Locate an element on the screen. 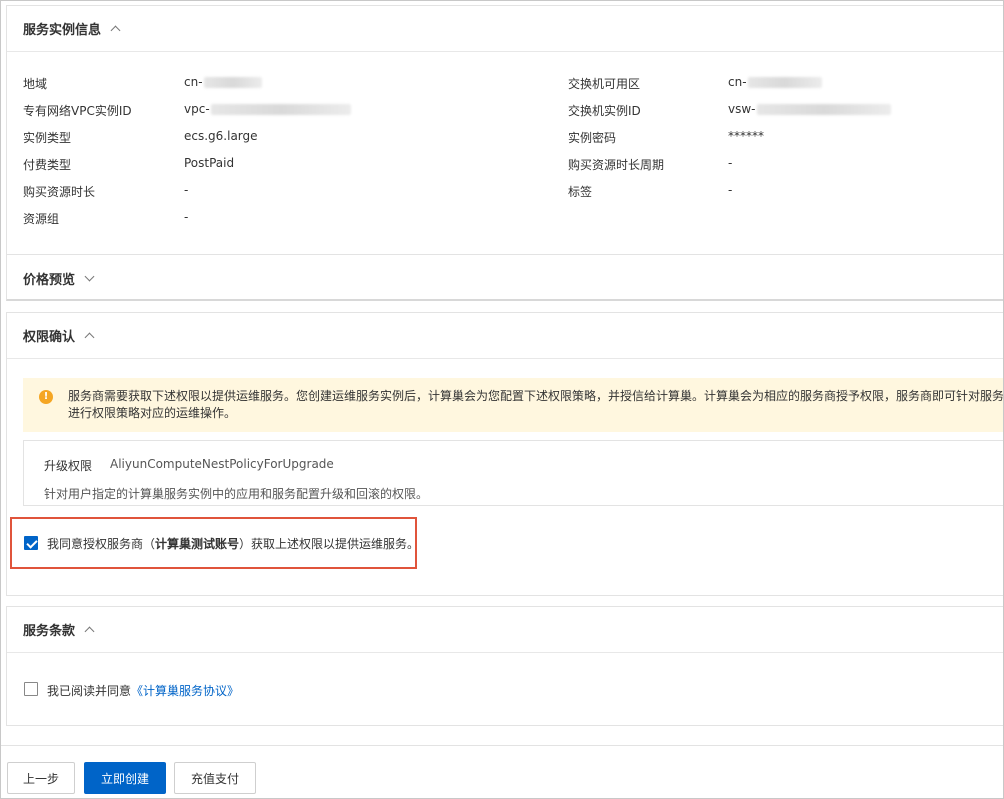  value-vswitch-zone: cn- is located at coordinates (775, 82).